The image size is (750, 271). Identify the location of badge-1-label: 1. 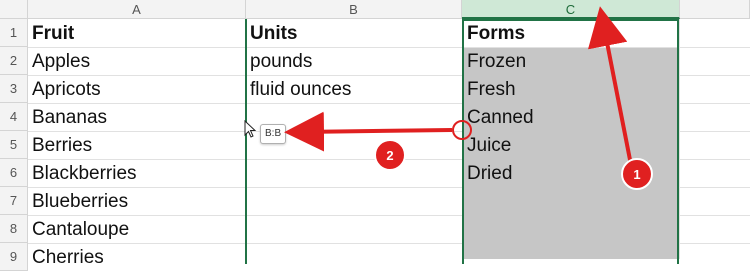
(636, 174).